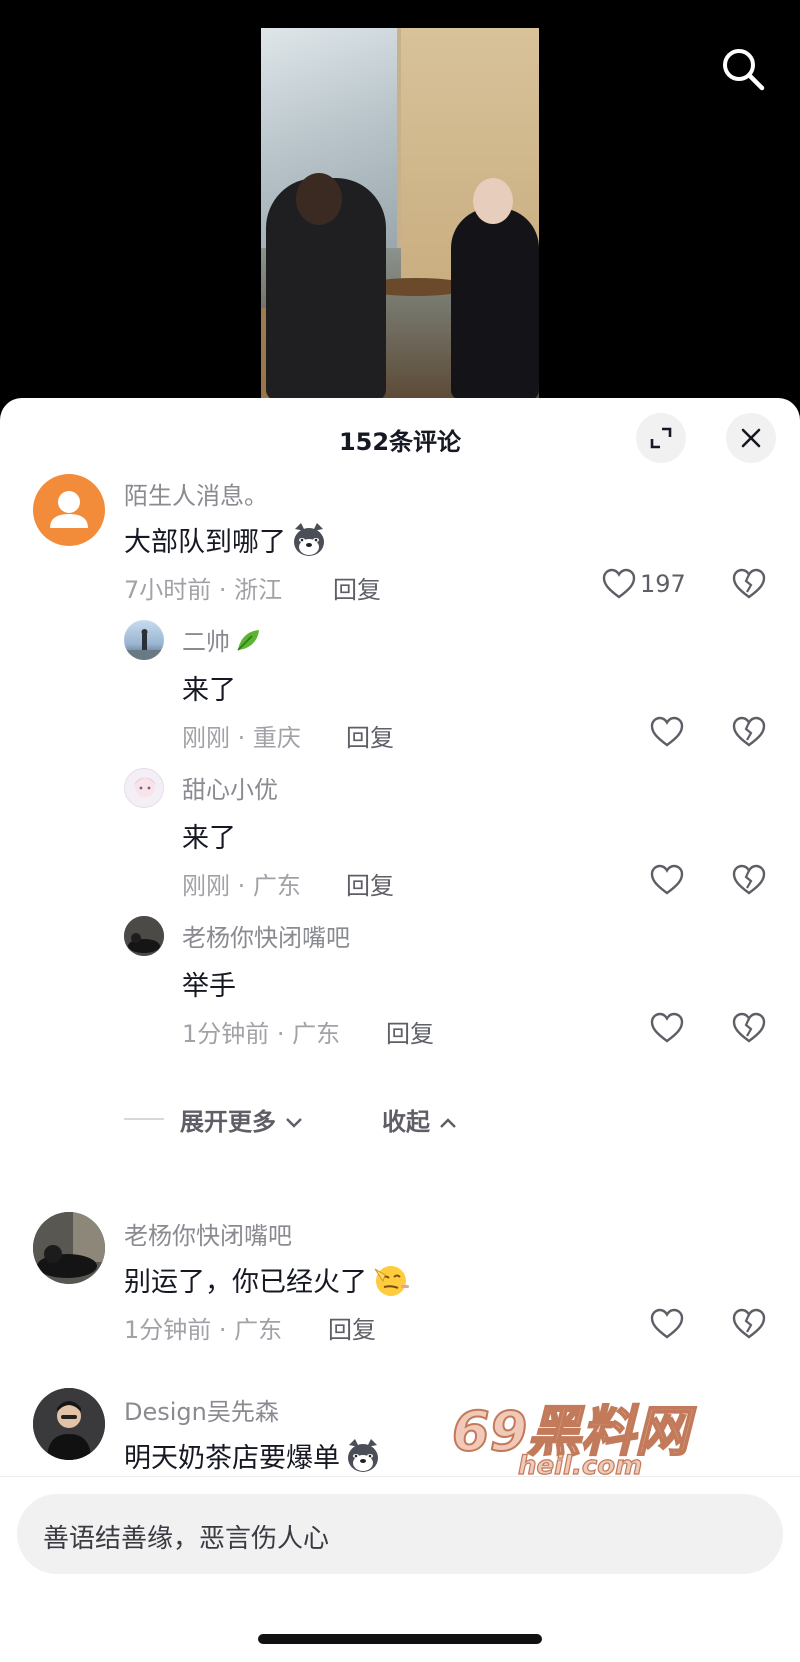  What do you see at coordinates (230, 787) in the screenshot?
I see `comment-author: 甜心小优` at bounding box center [230, 787].